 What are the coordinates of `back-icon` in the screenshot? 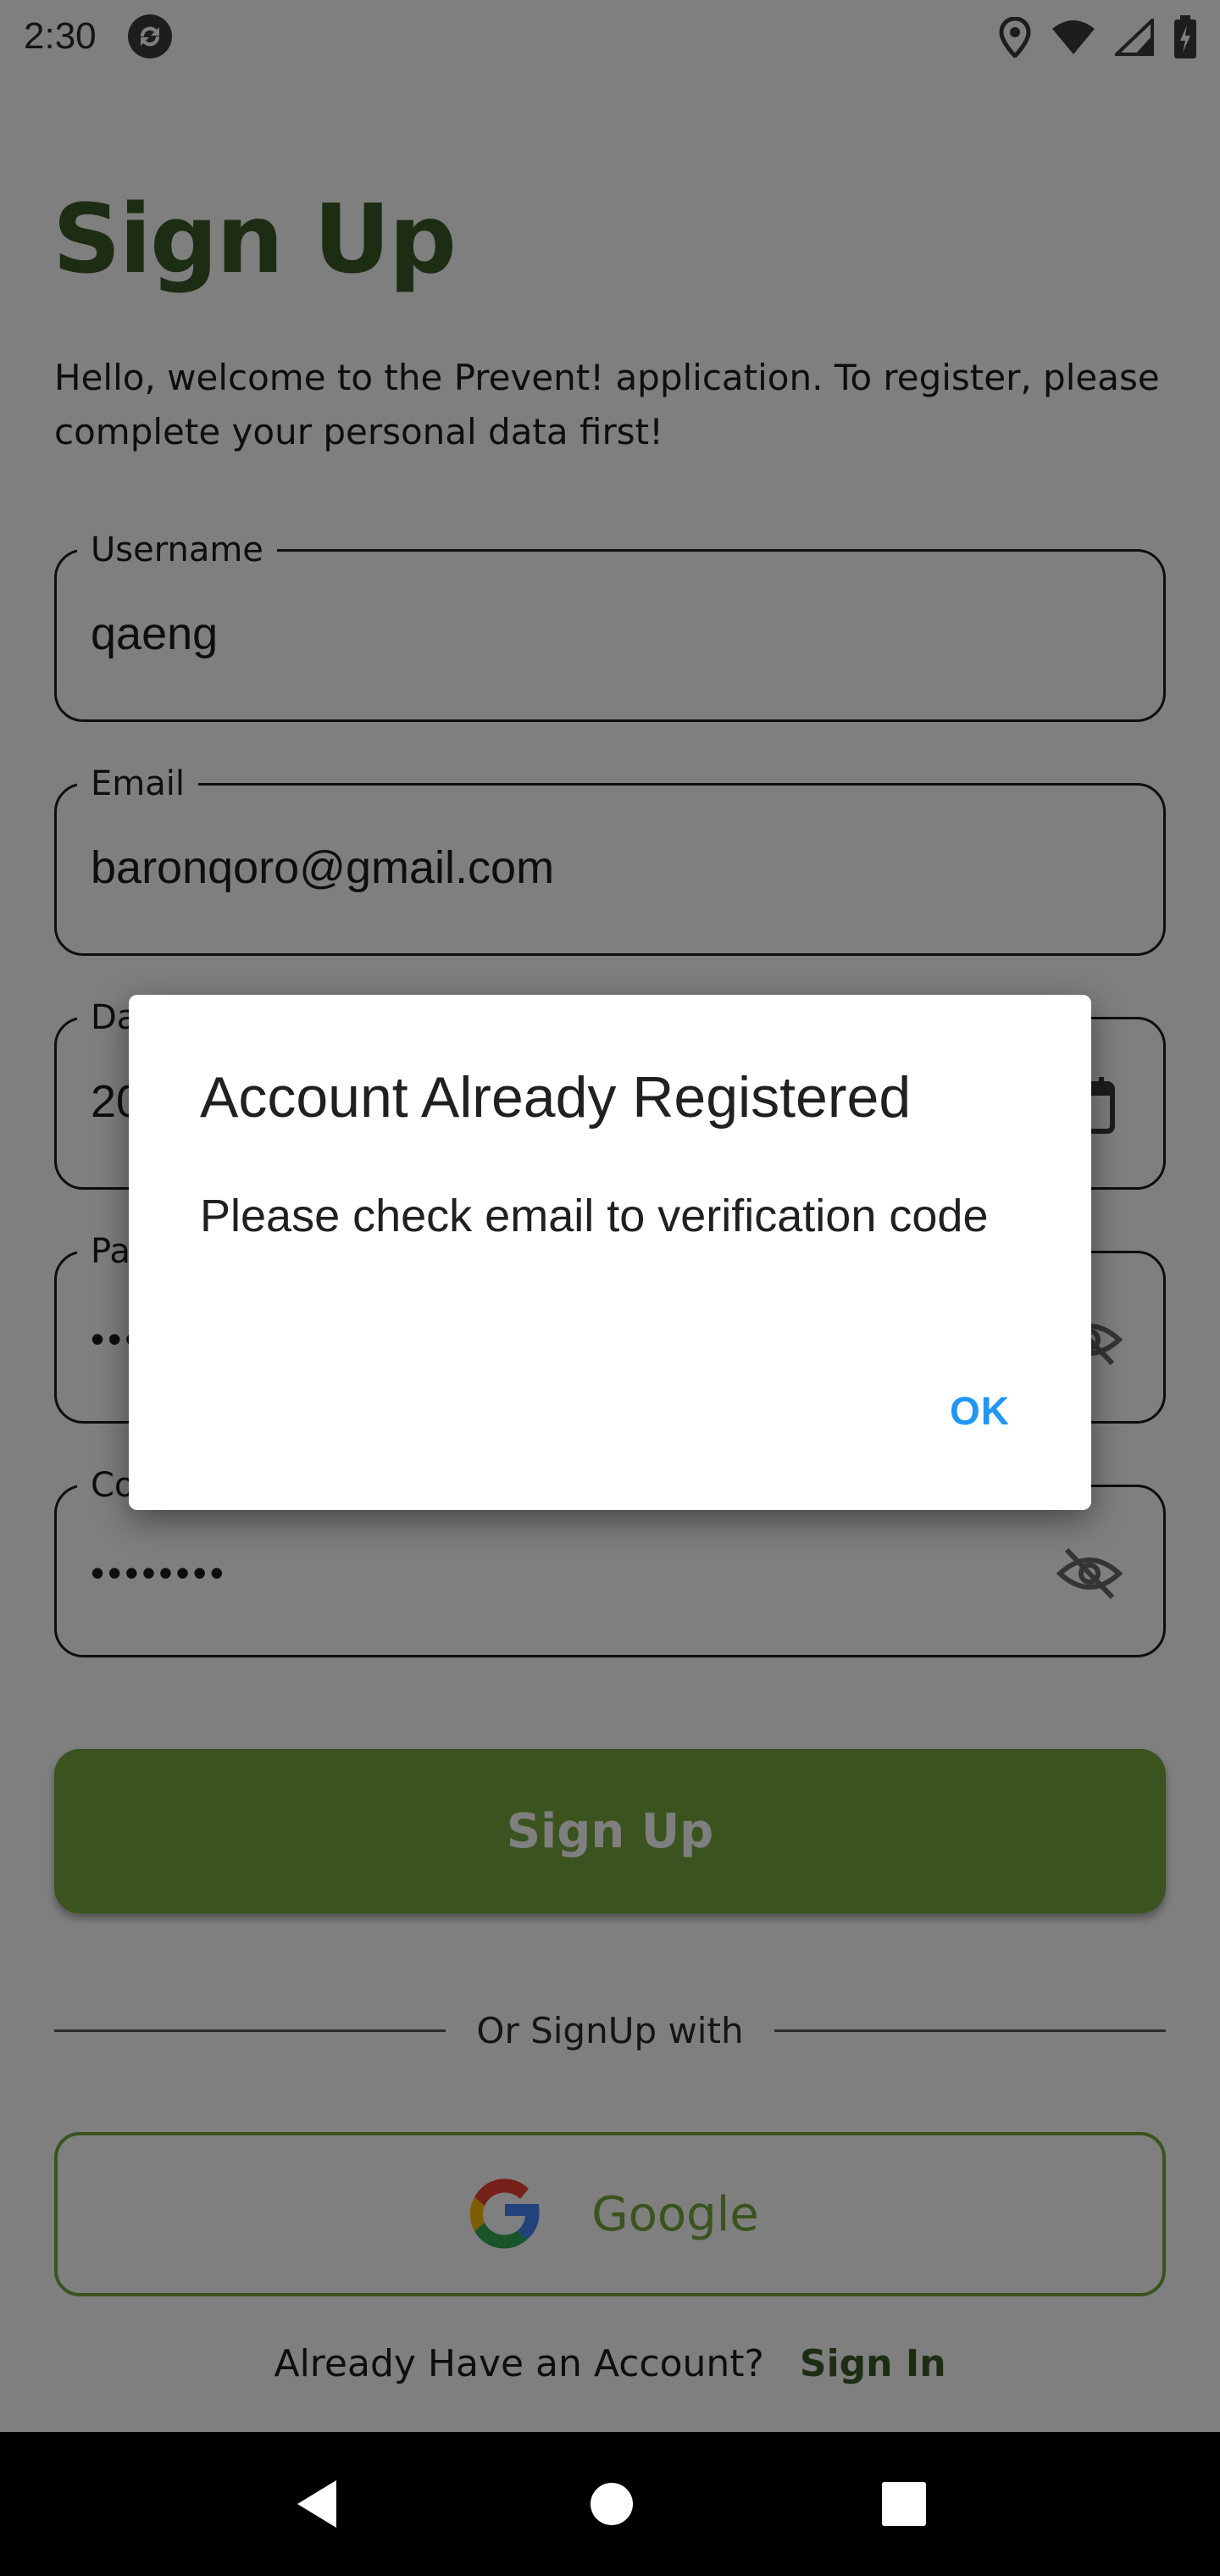 It's located at (317, 2504).